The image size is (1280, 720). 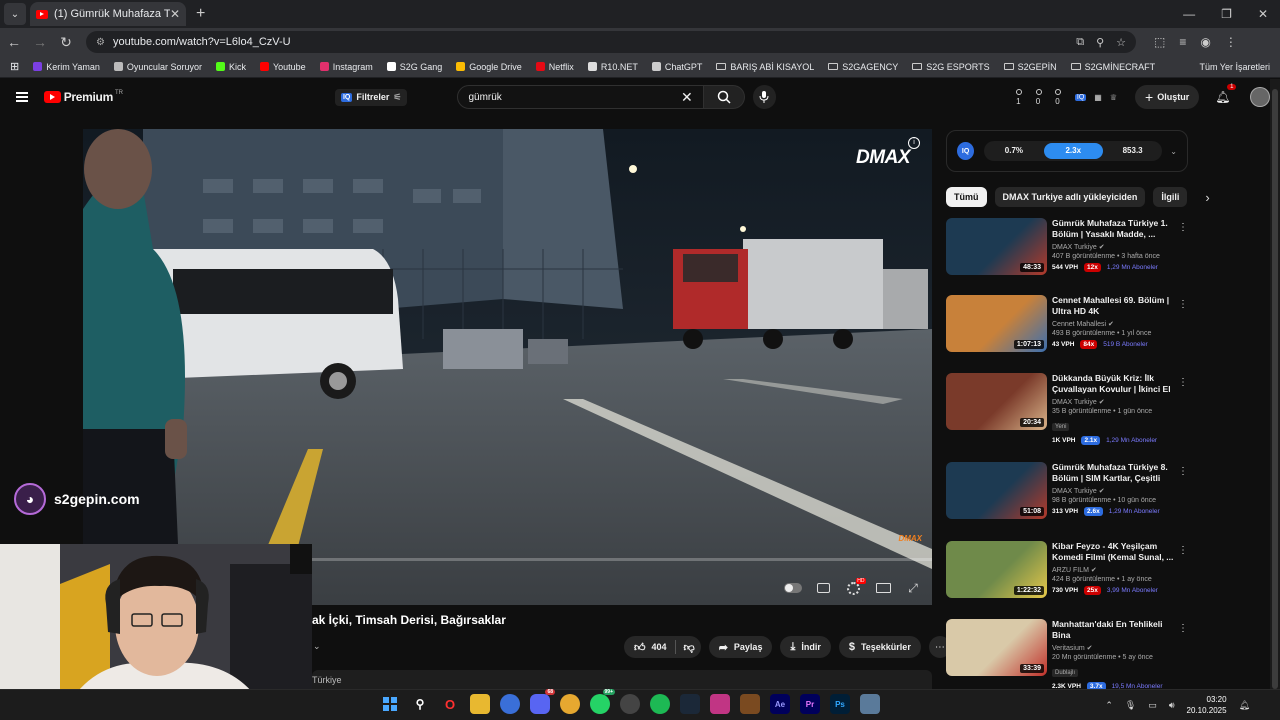 I want to click on video-thumbnail: 20:34, so click(x=996, y=401).